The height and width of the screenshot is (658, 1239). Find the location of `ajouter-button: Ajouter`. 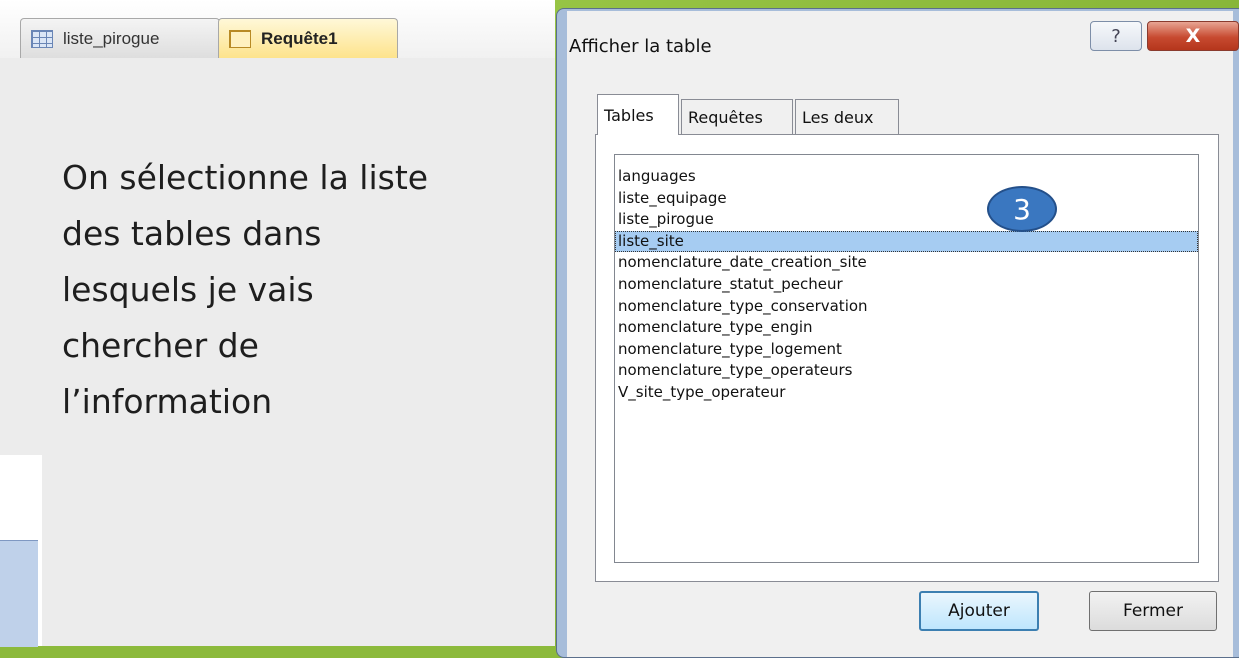

ajouter-button: Ajouter is located at coordinates (979, 611).